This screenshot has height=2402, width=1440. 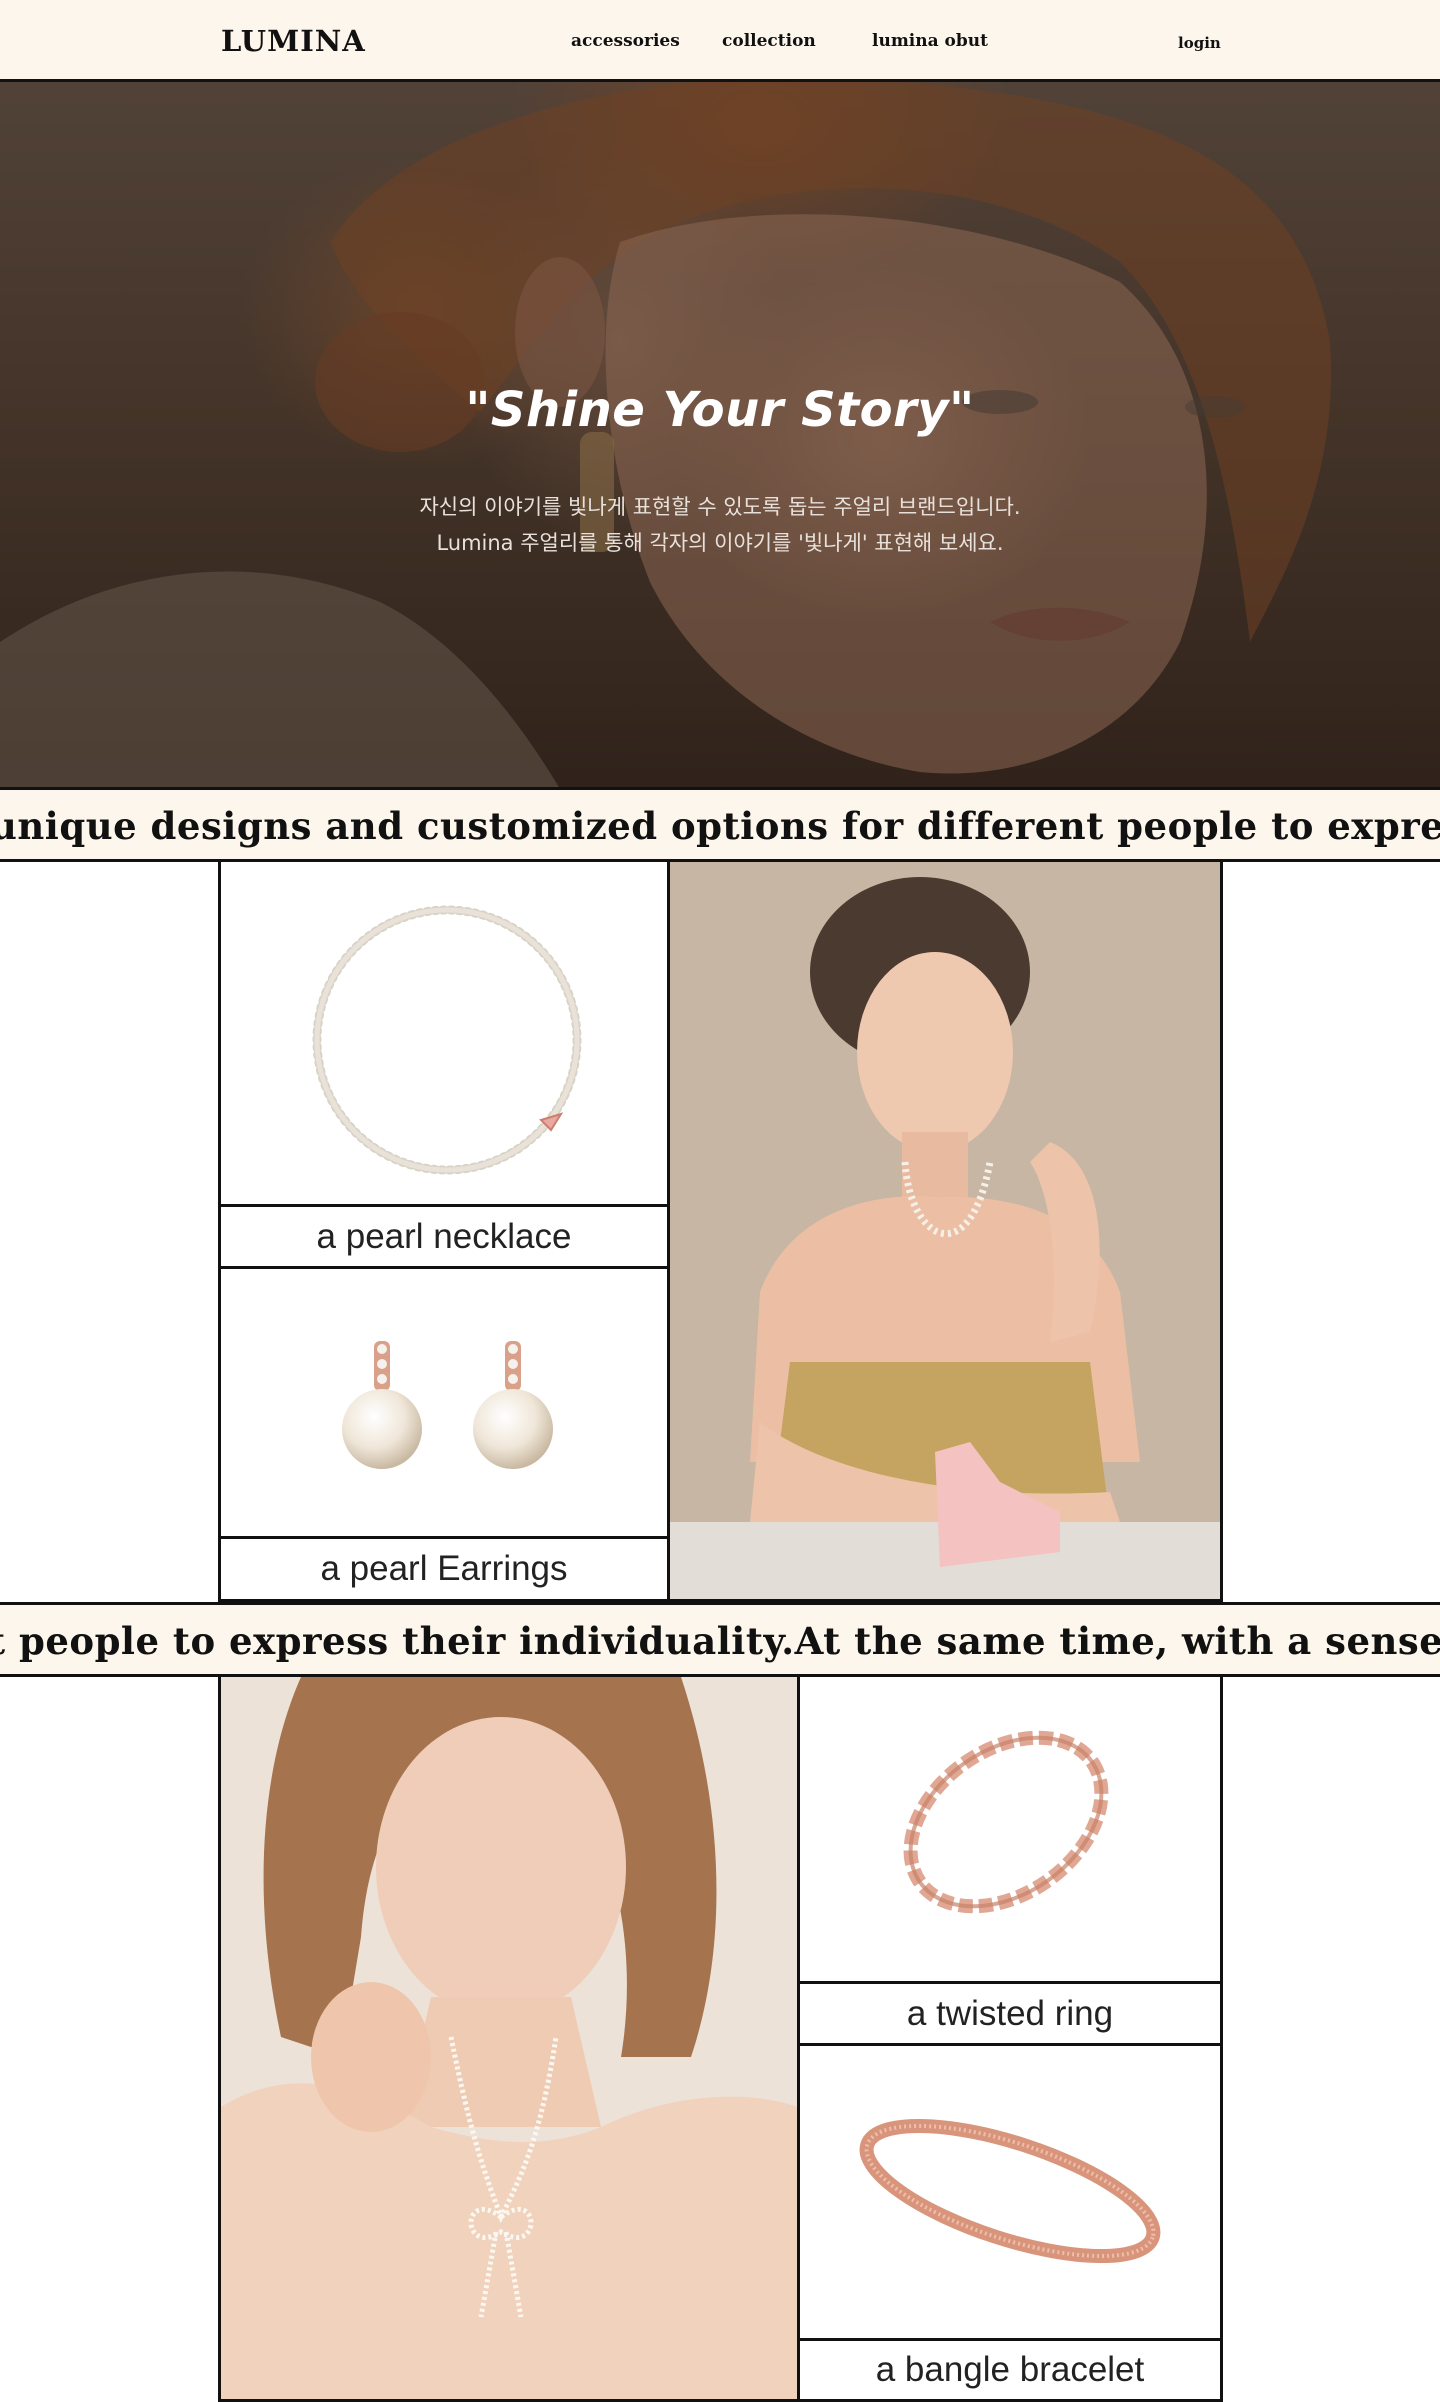 I want to click on product-card-necklace, so click(x=444, y=1033).